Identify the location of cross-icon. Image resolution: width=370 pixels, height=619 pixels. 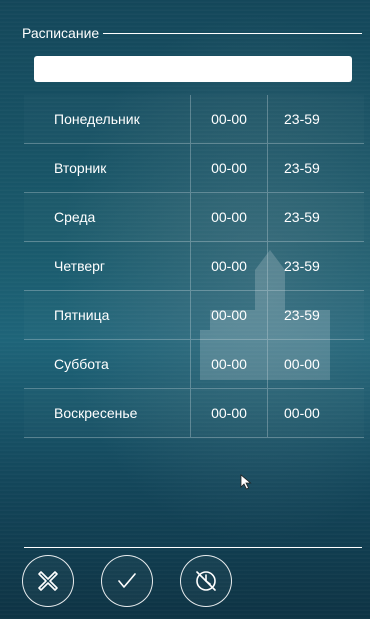
(48, 581).